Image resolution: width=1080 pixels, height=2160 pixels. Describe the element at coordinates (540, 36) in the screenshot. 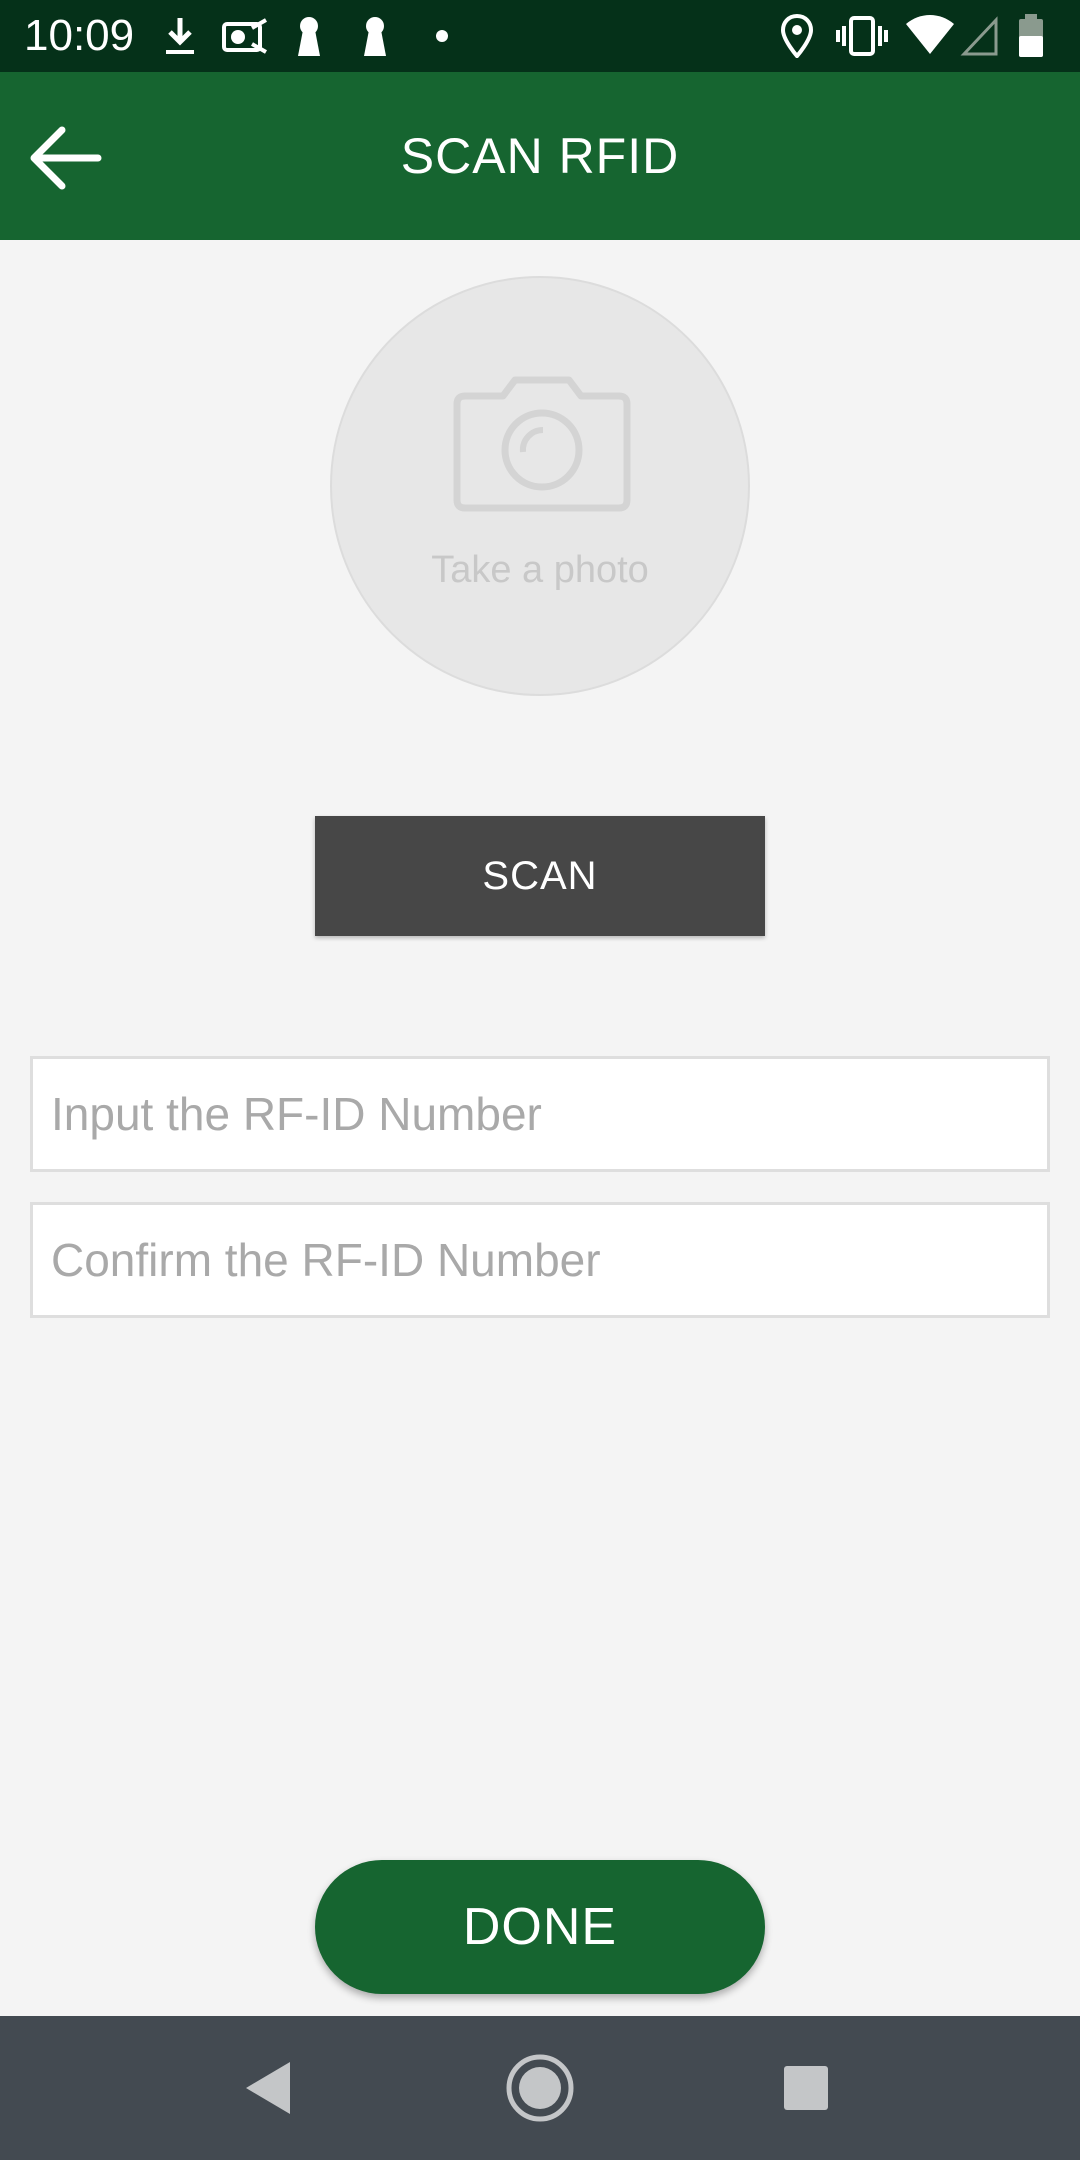

I see `status-bar: 10:09` at that location.